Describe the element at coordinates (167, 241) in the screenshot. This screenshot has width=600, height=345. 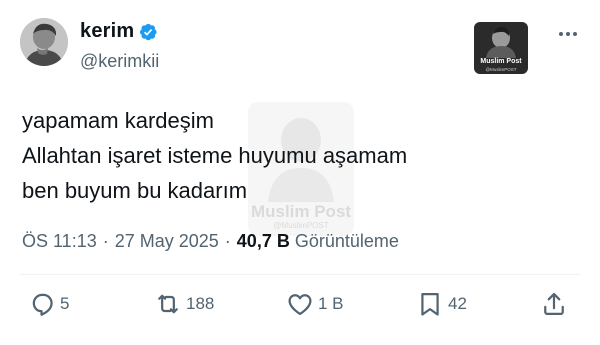
I see `tweet-date: 27 May 2025` at that location.